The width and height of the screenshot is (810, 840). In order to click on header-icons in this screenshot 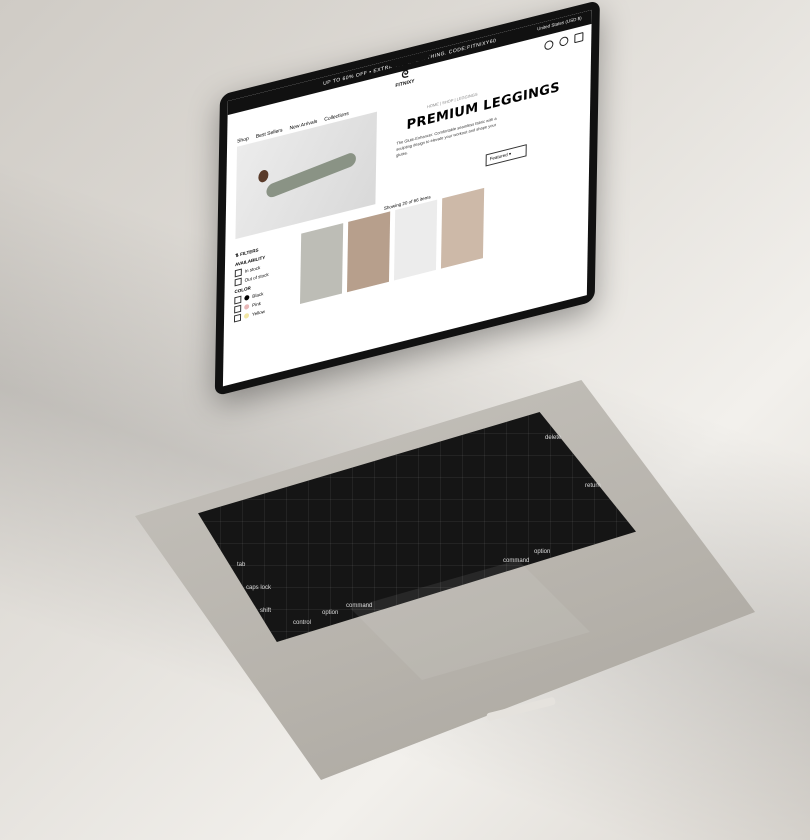, I will do `click(564, 41)`.